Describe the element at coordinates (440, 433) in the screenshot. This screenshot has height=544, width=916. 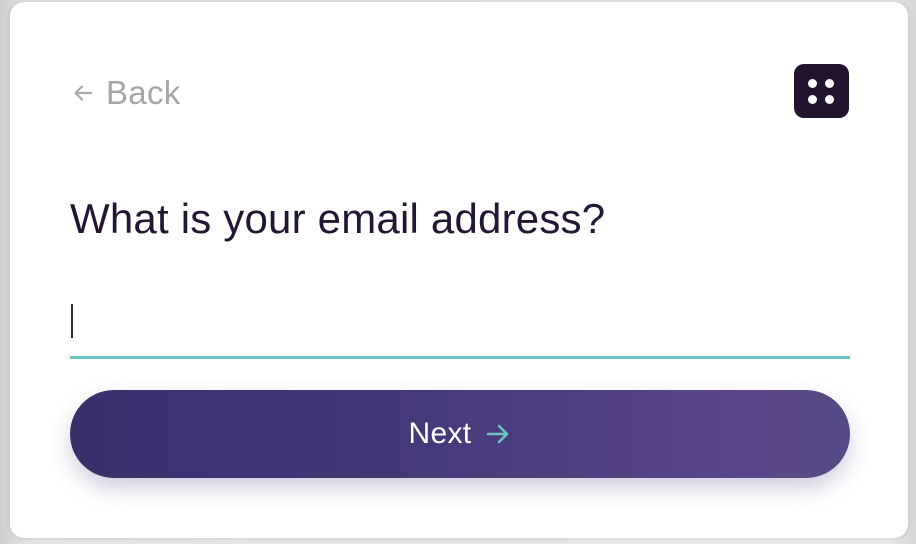
I see `next-button-label: Next` at that location.